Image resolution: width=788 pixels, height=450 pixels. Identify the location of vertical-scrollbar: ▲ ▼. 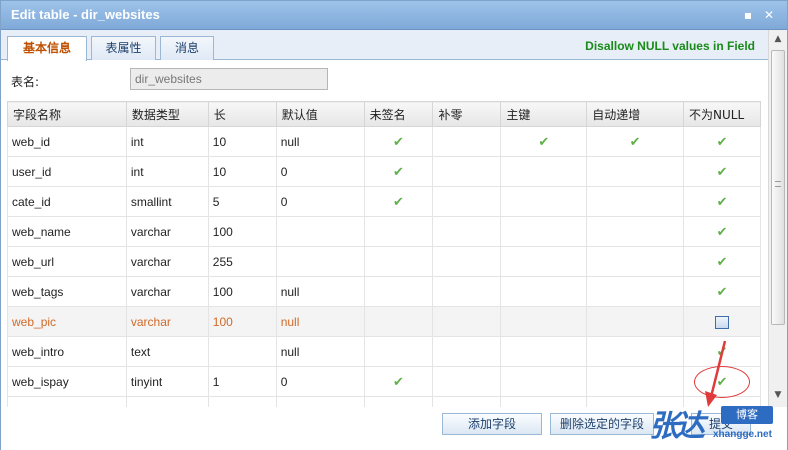
(777, 218).